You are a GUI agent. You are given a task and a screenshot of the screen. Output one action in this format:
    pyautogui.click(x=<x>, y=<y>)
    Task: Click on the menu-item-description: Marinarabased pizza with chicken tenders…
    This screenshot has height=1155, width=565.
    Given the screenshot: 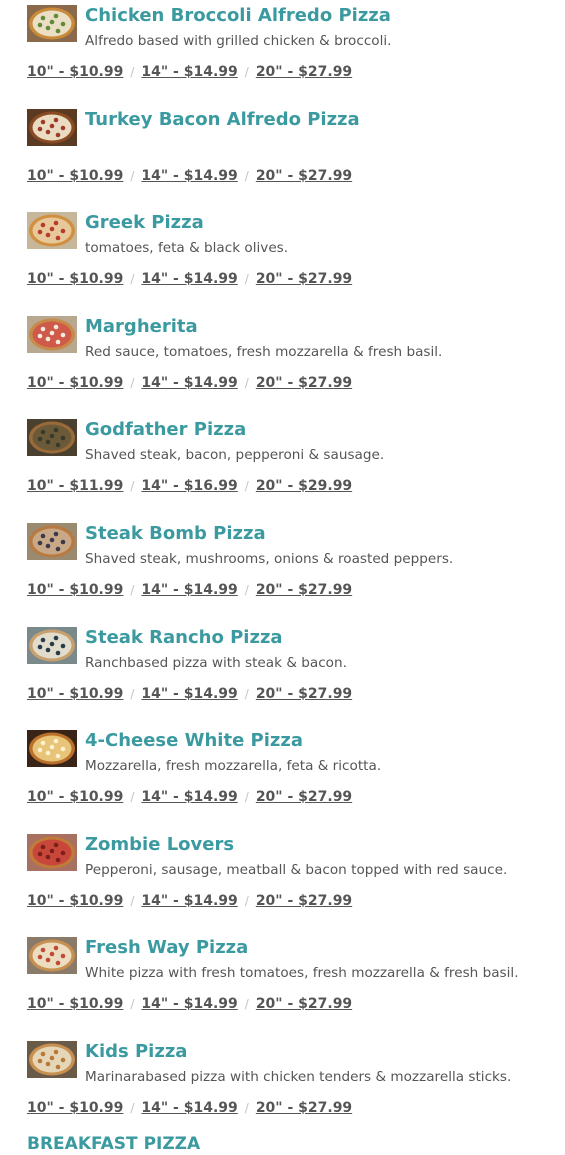 What is the action you would take?
    pyautogui.click(x=298, y=1076)
    